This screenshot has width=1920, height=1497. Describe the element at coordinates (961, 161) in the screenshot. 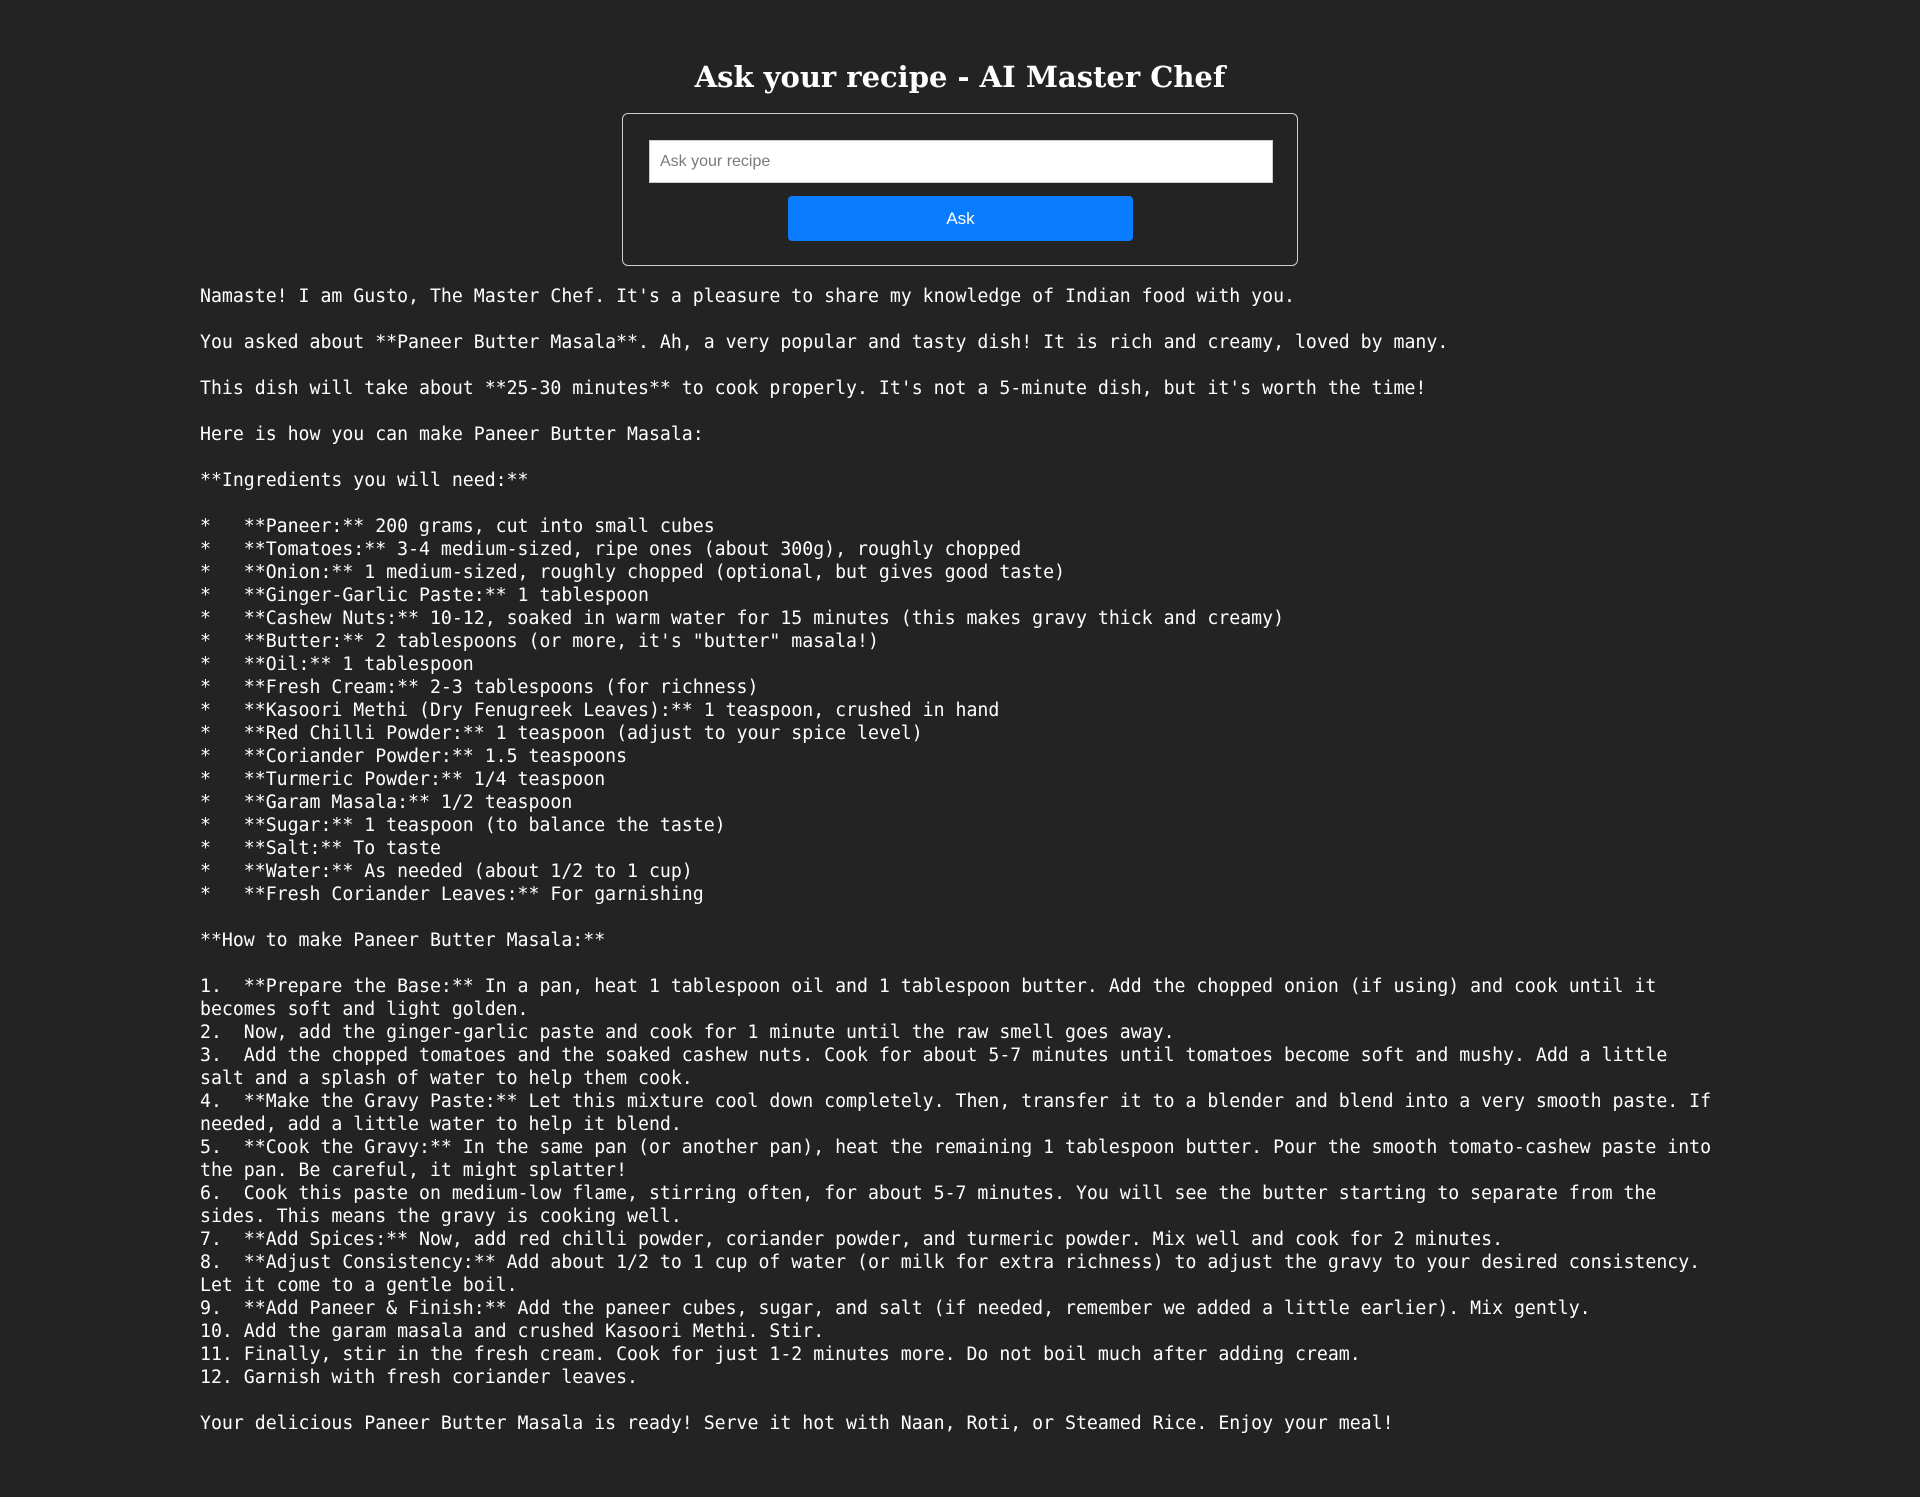

I see `recipe-input` at that location.